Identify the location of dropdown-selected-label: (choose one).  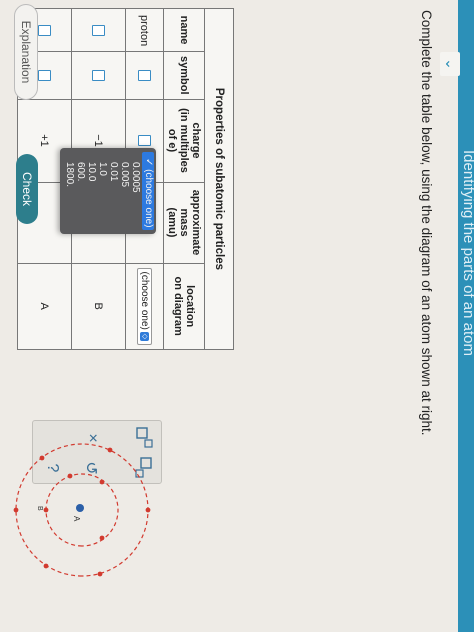
(148, 198).